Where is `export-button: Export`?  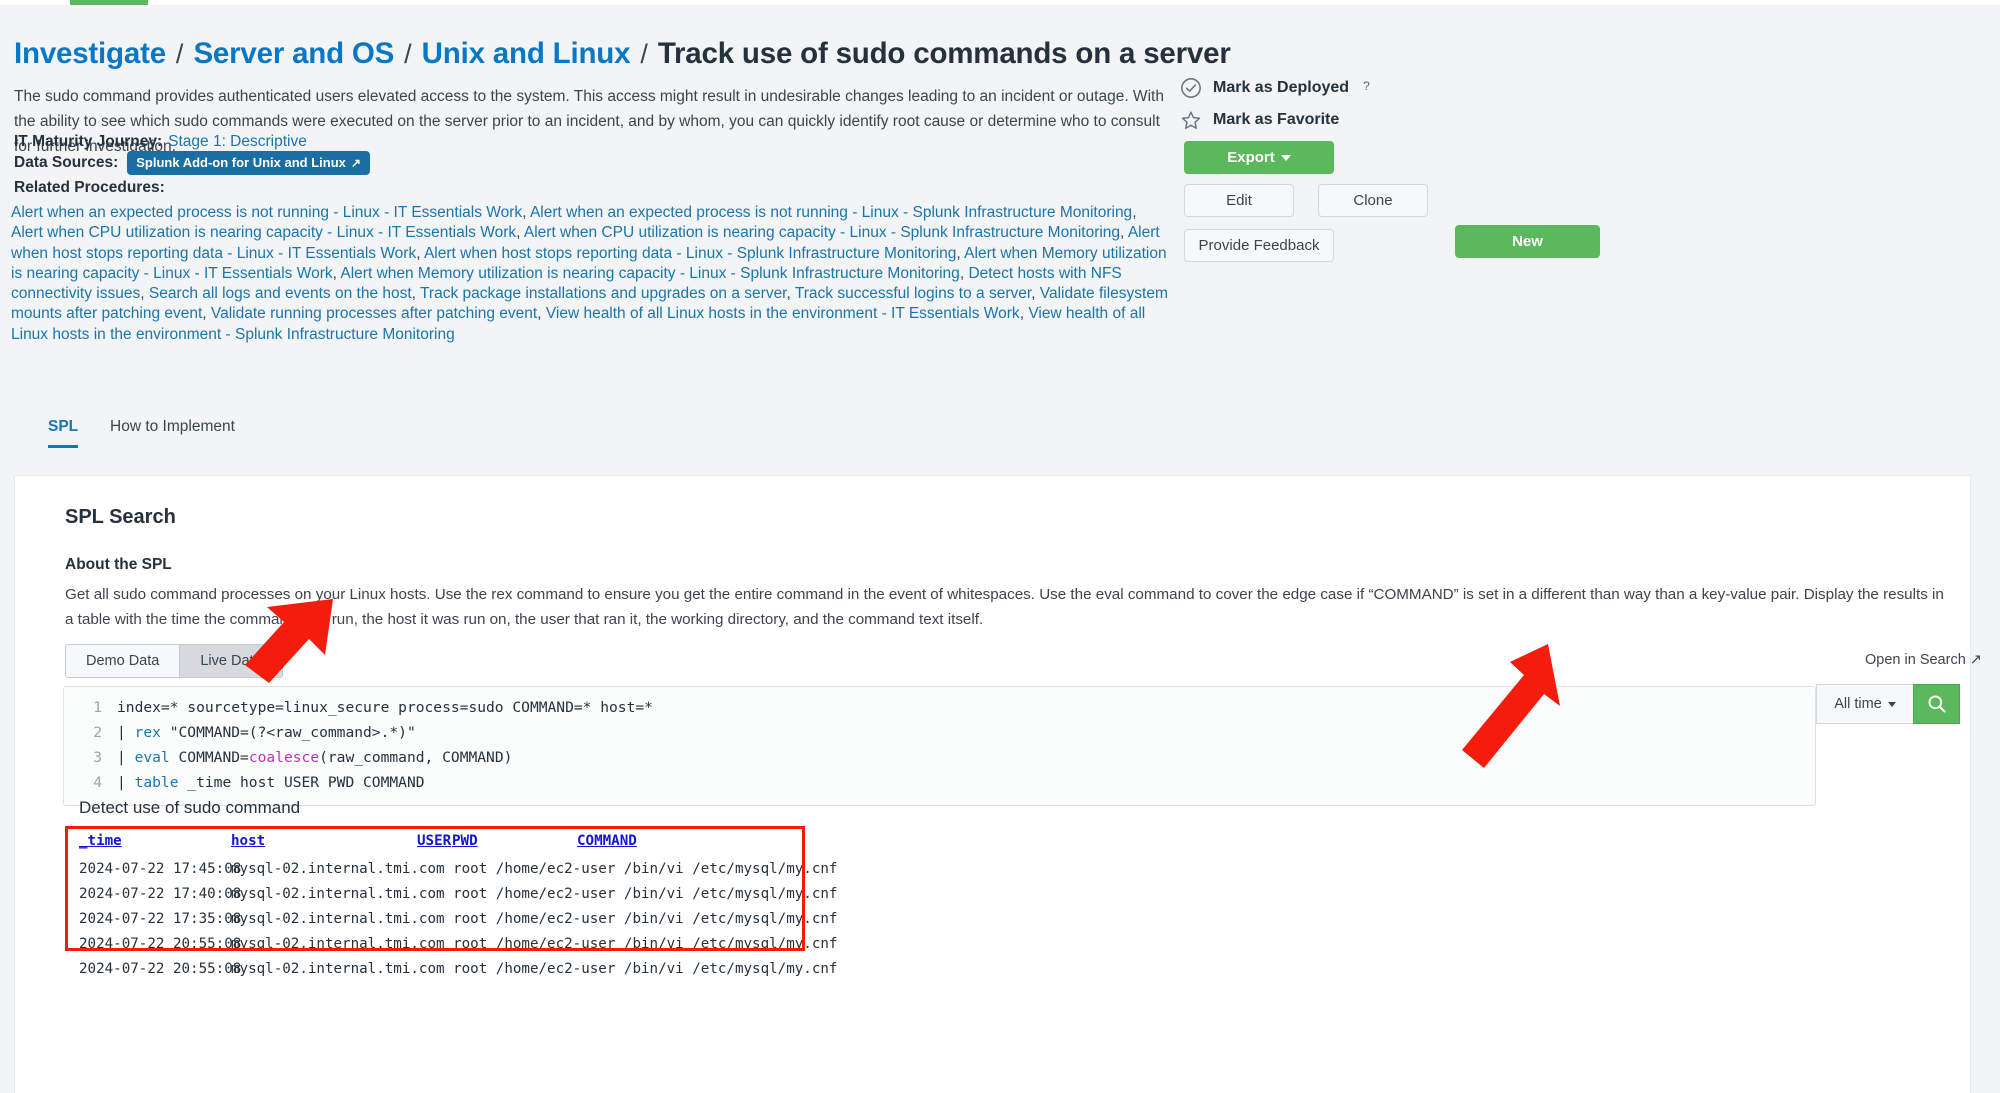
export-button: Export is located at coordinates (1259, 157).